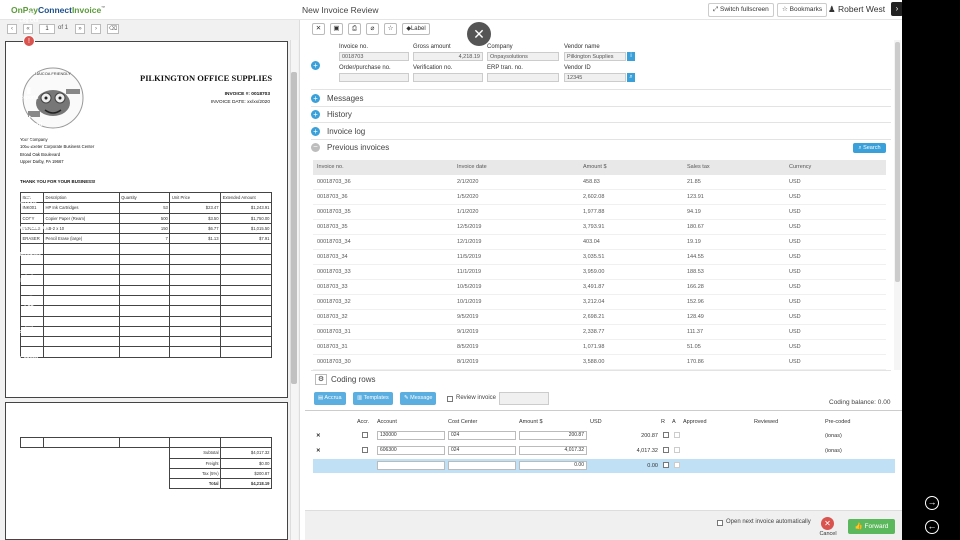 This screenshot has width=960, height=540. I want to click on previous-invoice-row: 0018703_34 11/5/2019 3,035.51 144.55 USD, so click(599, 257).